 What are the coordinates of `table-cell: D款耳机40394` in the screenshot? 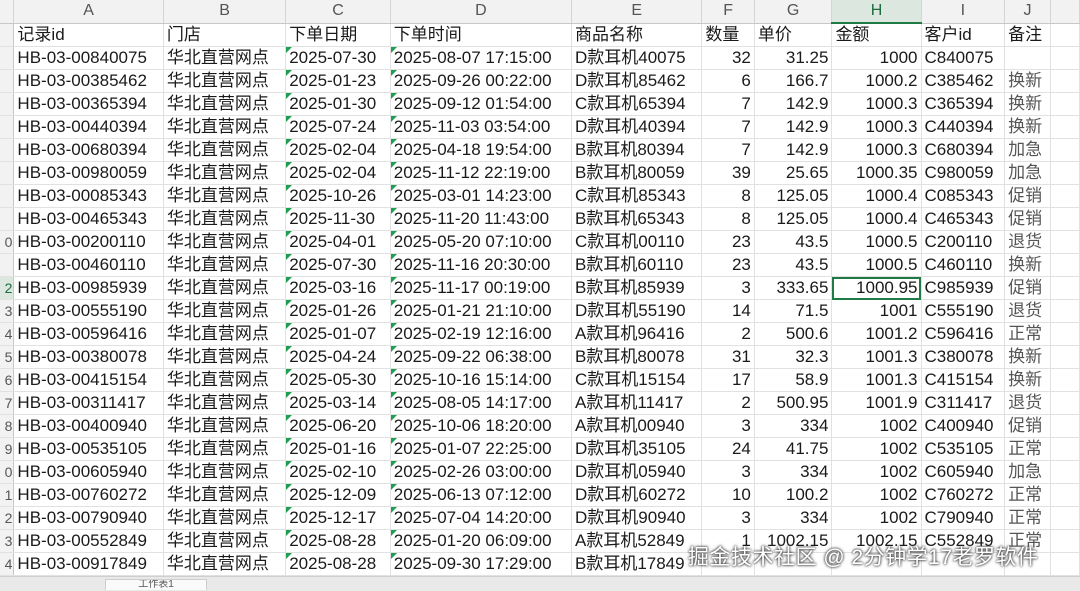 It's located at (637, 127).